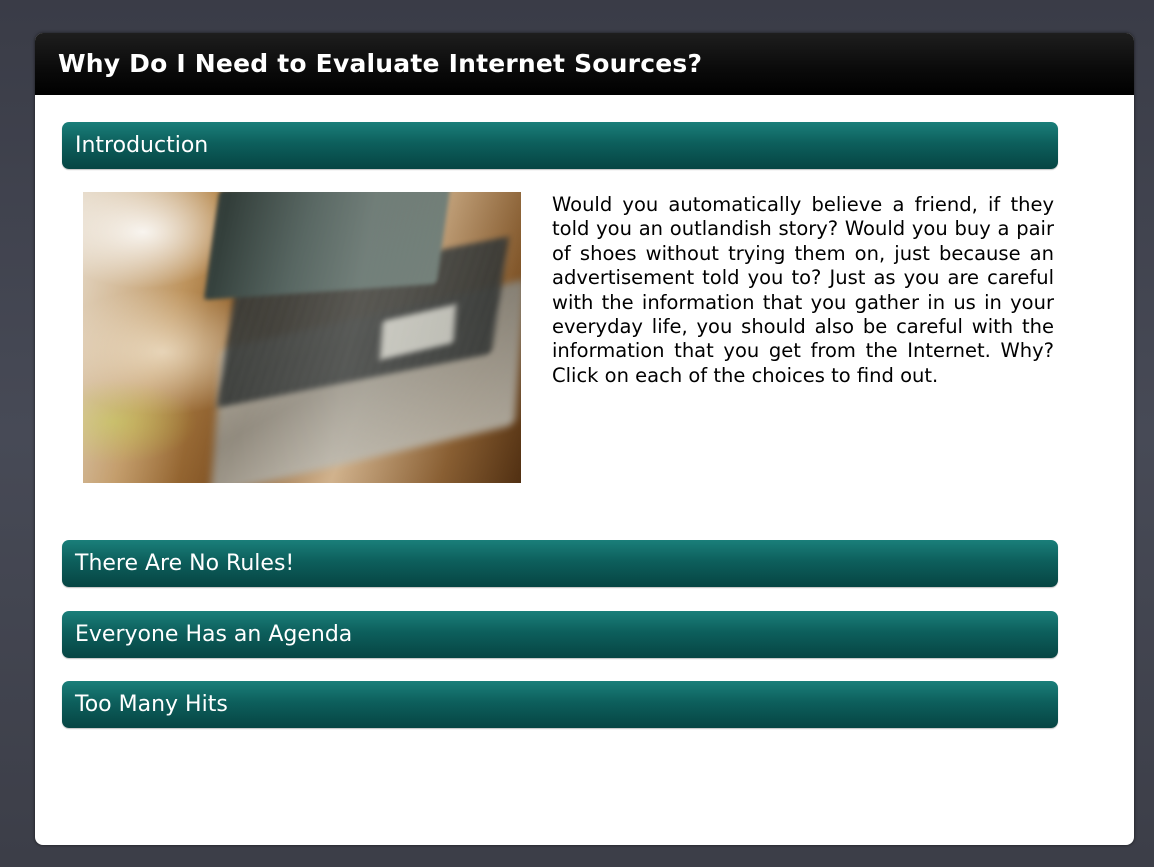 Image resolution: width=1154 pixels, height=867 pixels. I want to click on accordion-header-no-rules: There Are No Rules!, so click(560, 563).